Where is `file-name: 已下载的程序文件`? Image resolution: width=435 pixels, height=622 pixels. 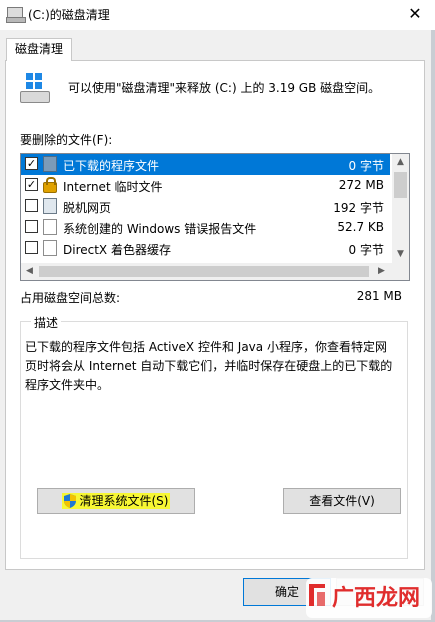 file-name: 已下载的程序文件 is located at coordinates (111, 166).